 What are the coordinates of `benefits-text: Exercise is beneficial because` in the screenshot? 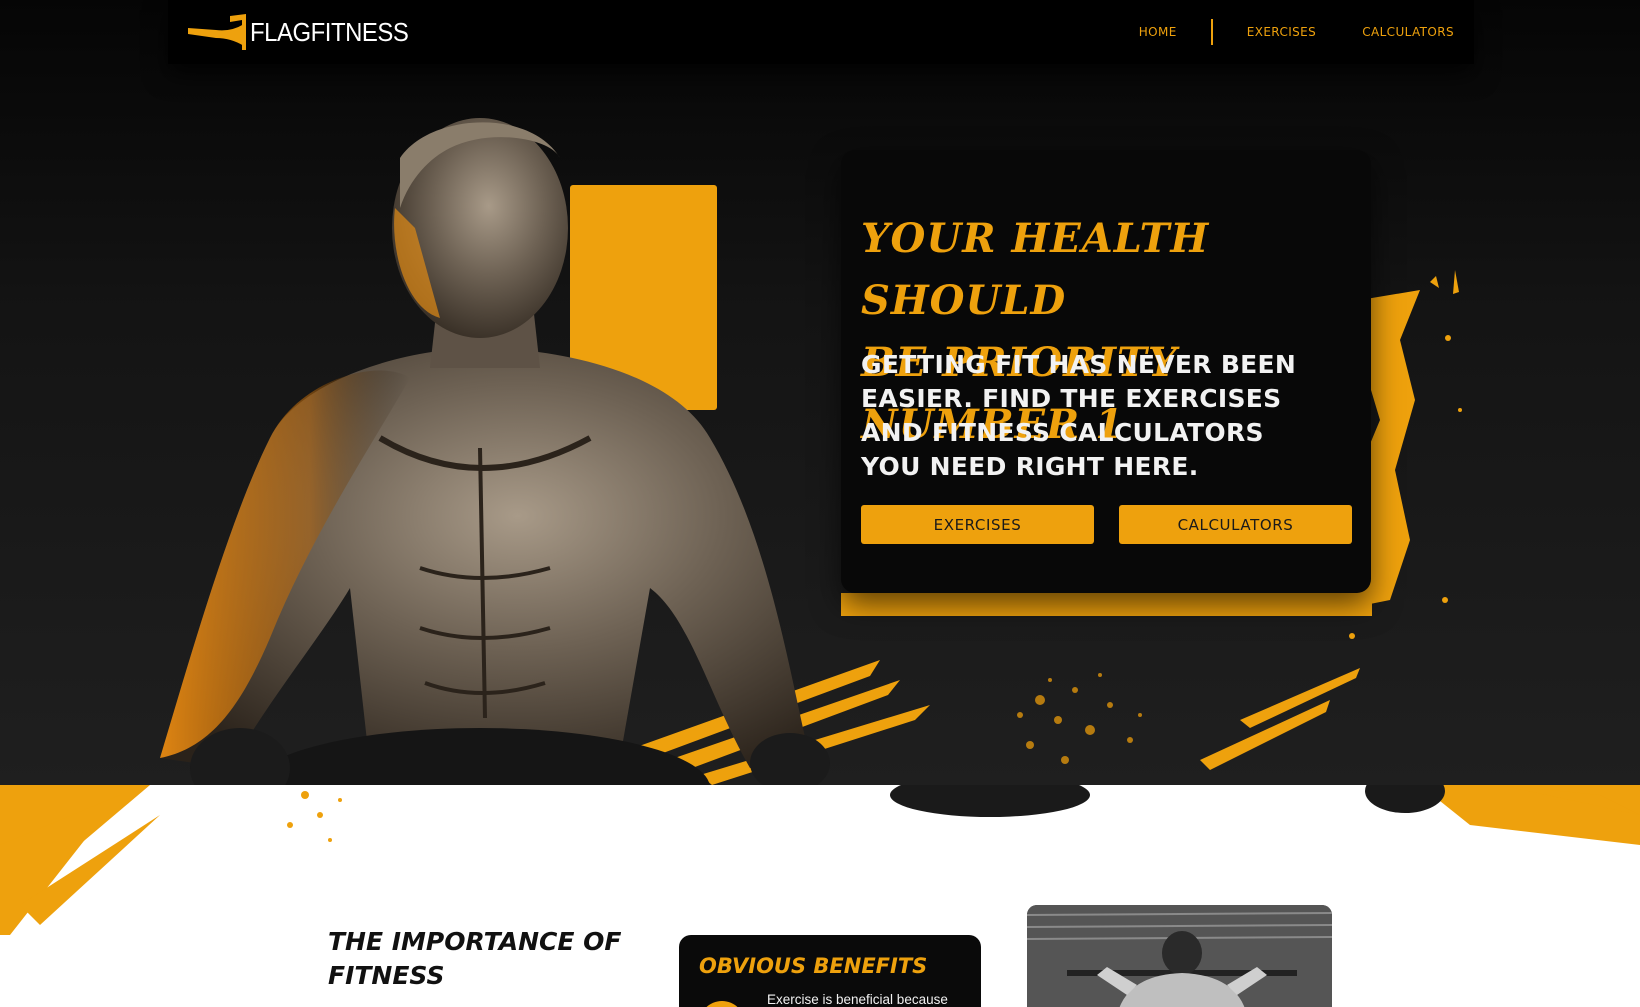 It's located at (857, 999).